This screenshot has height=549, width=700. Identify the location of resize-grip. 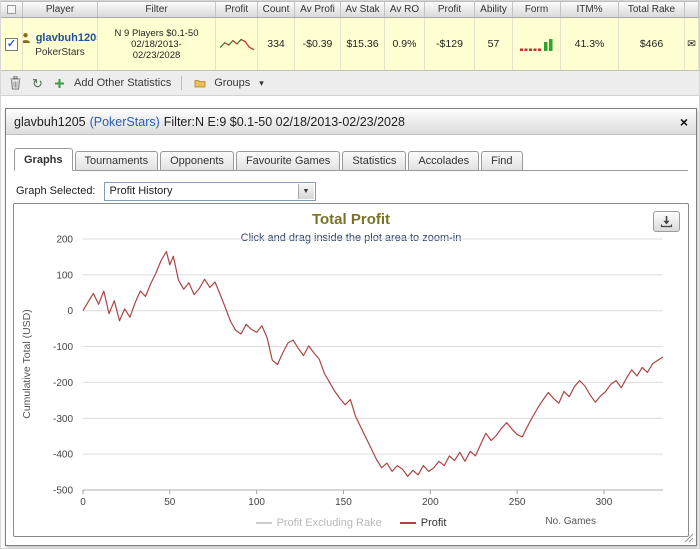
(688, 537).